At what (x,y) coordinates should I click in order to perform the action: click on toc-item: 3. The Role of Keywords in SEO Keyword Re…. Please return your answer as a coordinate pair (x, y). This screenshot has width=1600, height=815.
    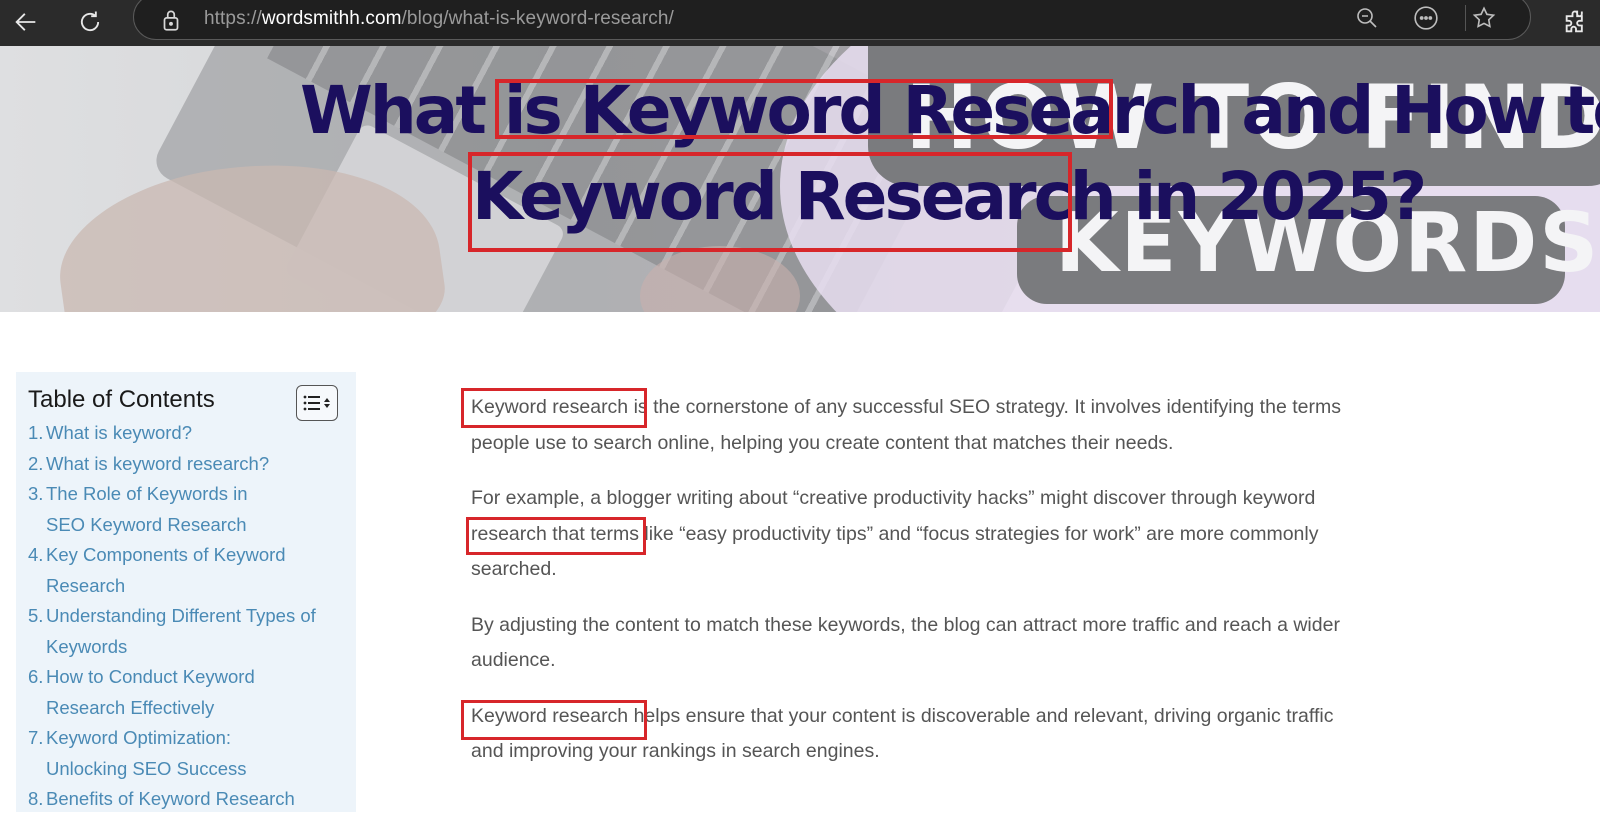
    Looking at the image, I should click on (158, 509).